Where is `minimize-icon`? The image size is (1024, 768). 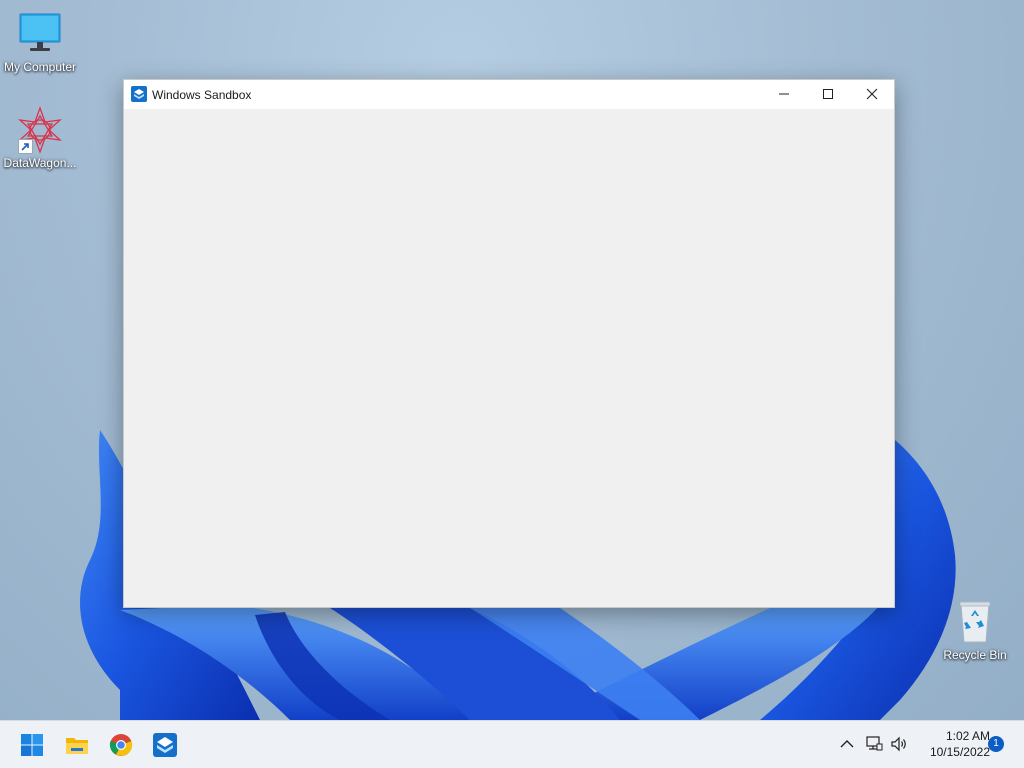 minimize-icon is located at coordinates (784, 94).